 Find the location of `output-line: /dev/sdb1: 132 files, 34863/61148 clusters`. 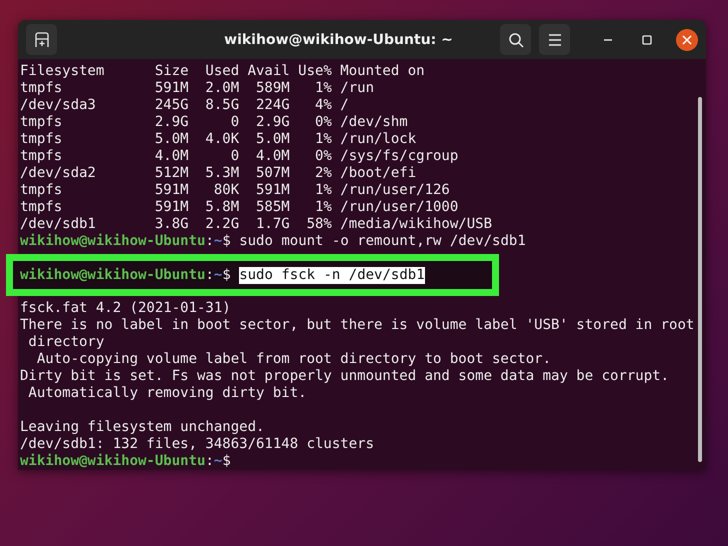

output-line: /dev/sdb1: 132 files, 34863/61148 clusters is located at coordinates (198, 444).